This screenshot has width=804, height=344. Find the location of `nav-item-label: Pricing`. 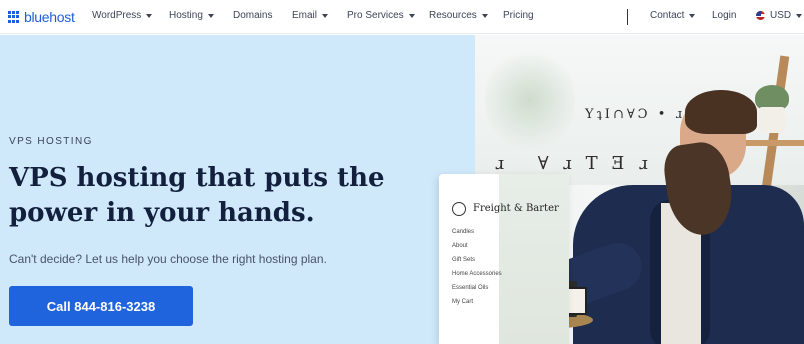

nav-item-label: Pricing is located at coordinates (518, 15).